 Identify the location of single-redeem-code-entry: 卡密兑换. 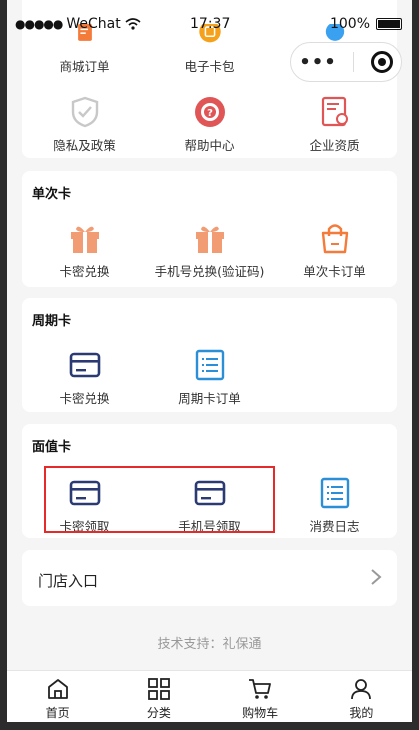
(84, 250).